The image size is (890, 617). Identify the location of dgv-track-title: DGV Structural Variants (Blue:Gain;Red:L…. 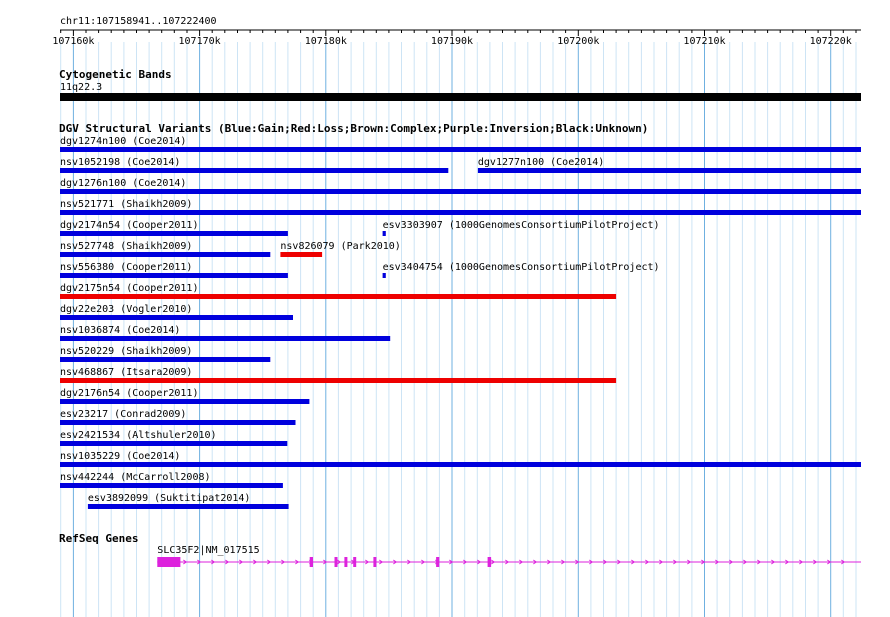
(353, 128).